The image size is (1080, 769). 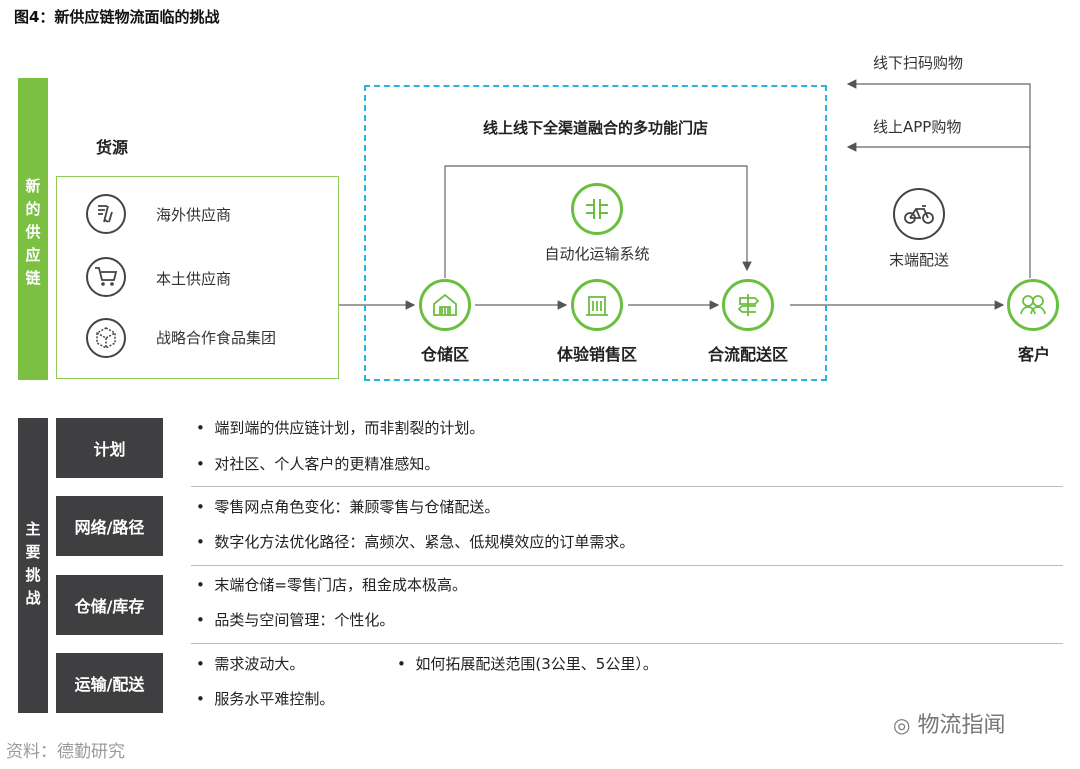 What do you see at coordinates (331, 585) in the screenshot?
I see `challenge-bullet: • 末端仓储=零售门店，租金成本极高。` at bounding box center [331, 585].